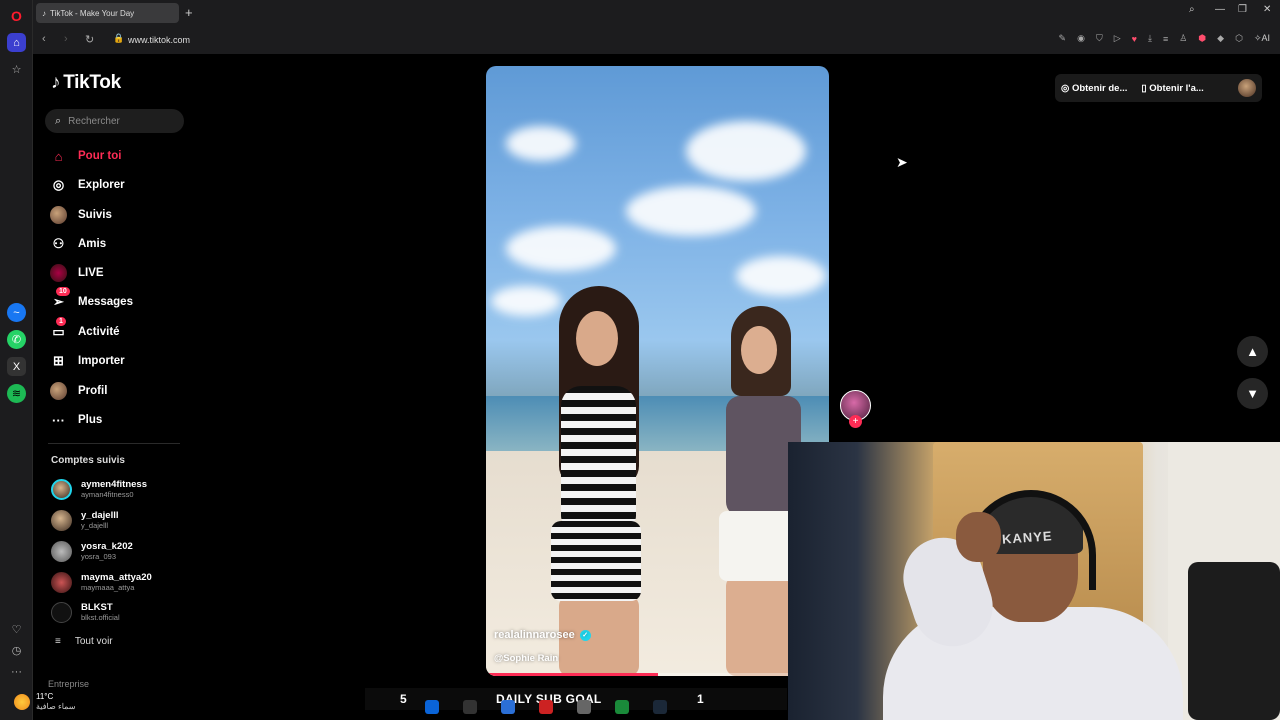 The image size is (1280, 720). What do you see at coordinates (66, 39) in the screenshot?
I see `forward-icon: ›` at bounding box center [66, 39].